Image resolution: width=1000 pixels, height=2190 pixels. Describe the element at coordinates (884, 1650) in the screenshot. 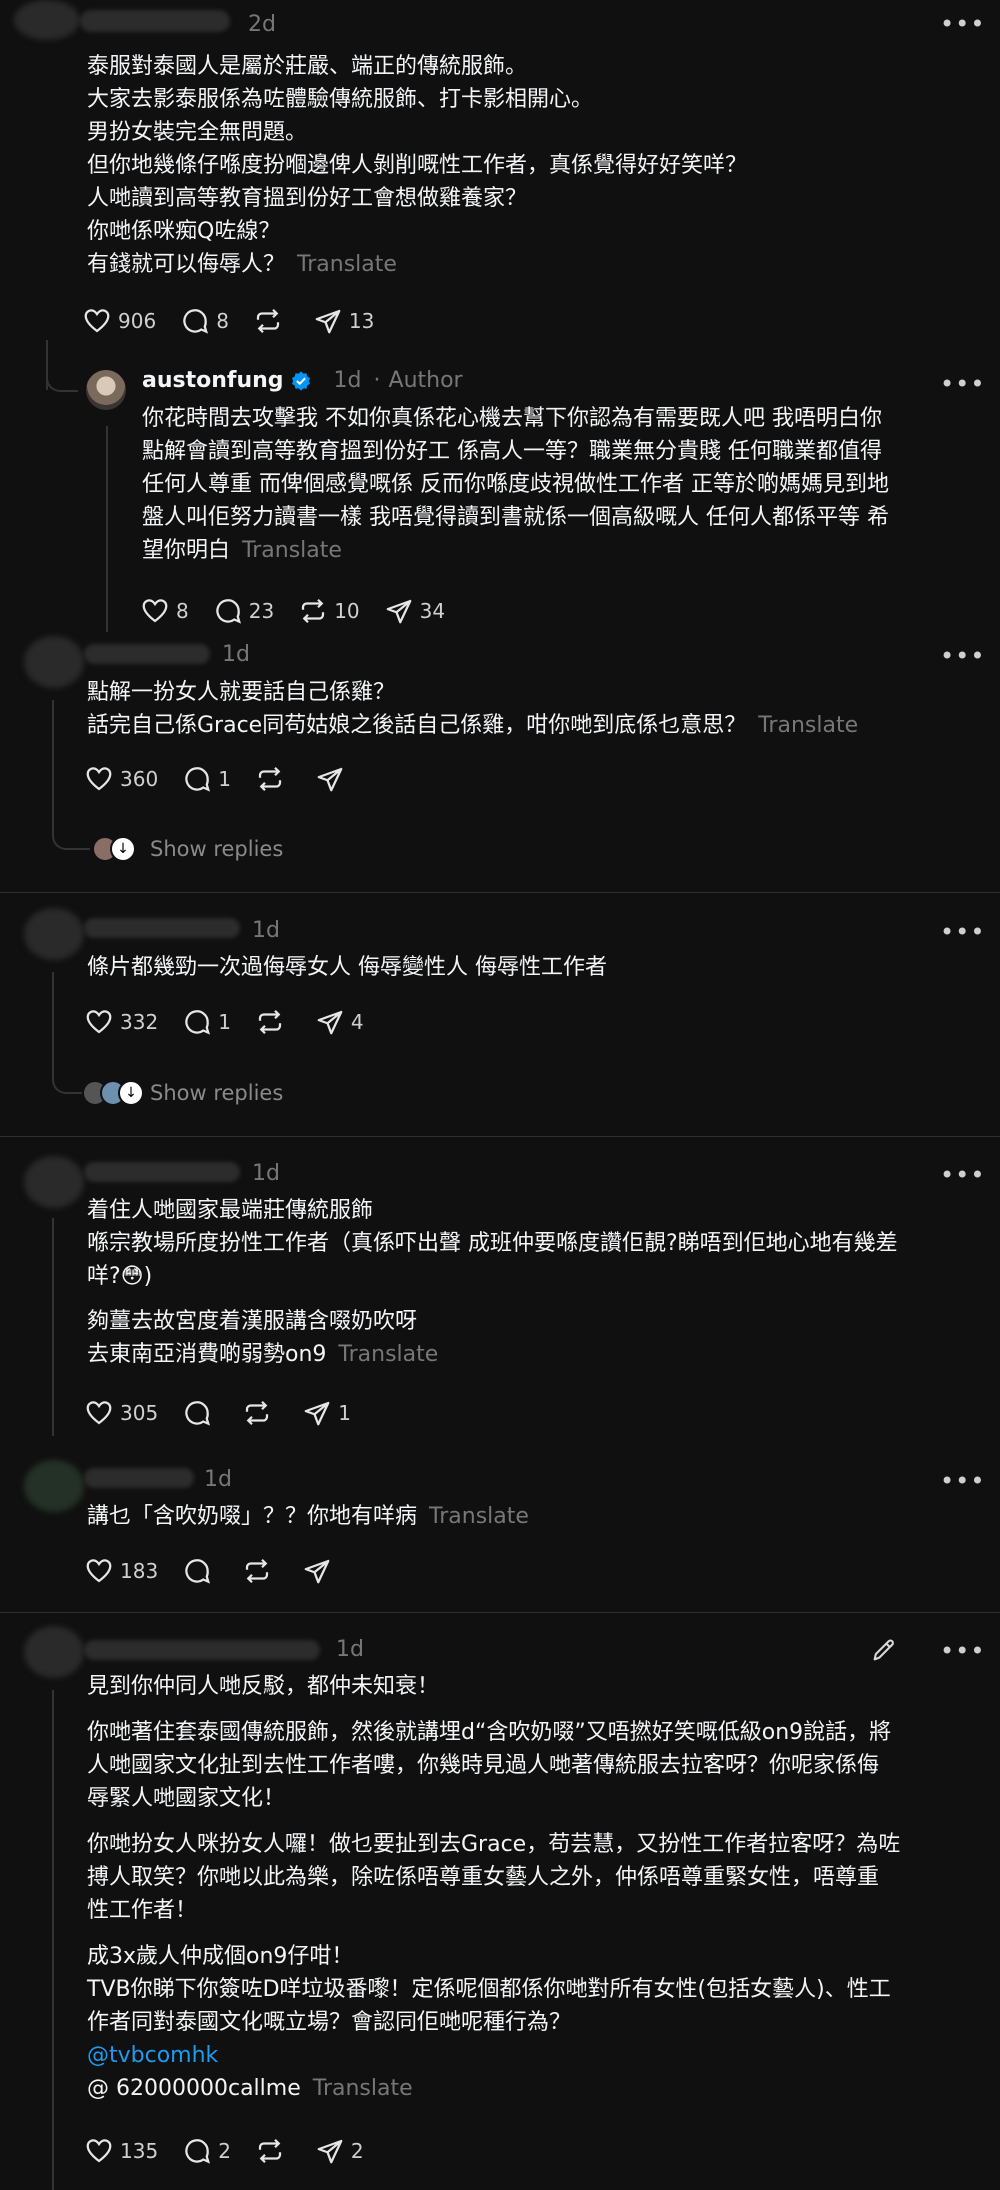

I see `edit-icon` at that location.